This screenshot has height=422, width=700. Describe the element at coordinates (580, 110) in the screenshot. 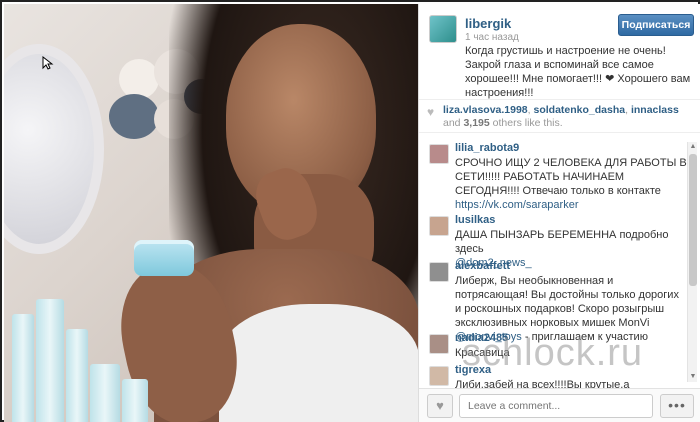

I see `like-user: soldatenko_dasha` at that location.